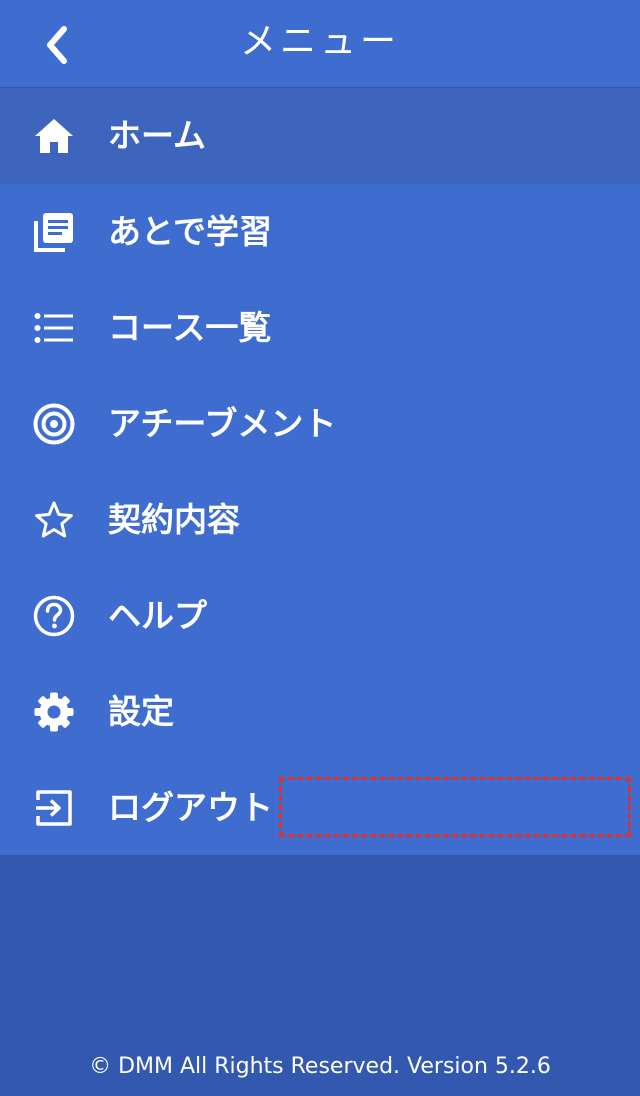 Image resolution: width=640 pixels, height=1096 pixels. What do you see at coordinates (320, 616) in the screenshot?
I see `menu-item-help: ヘルプ` at bounding box center [320, 616].